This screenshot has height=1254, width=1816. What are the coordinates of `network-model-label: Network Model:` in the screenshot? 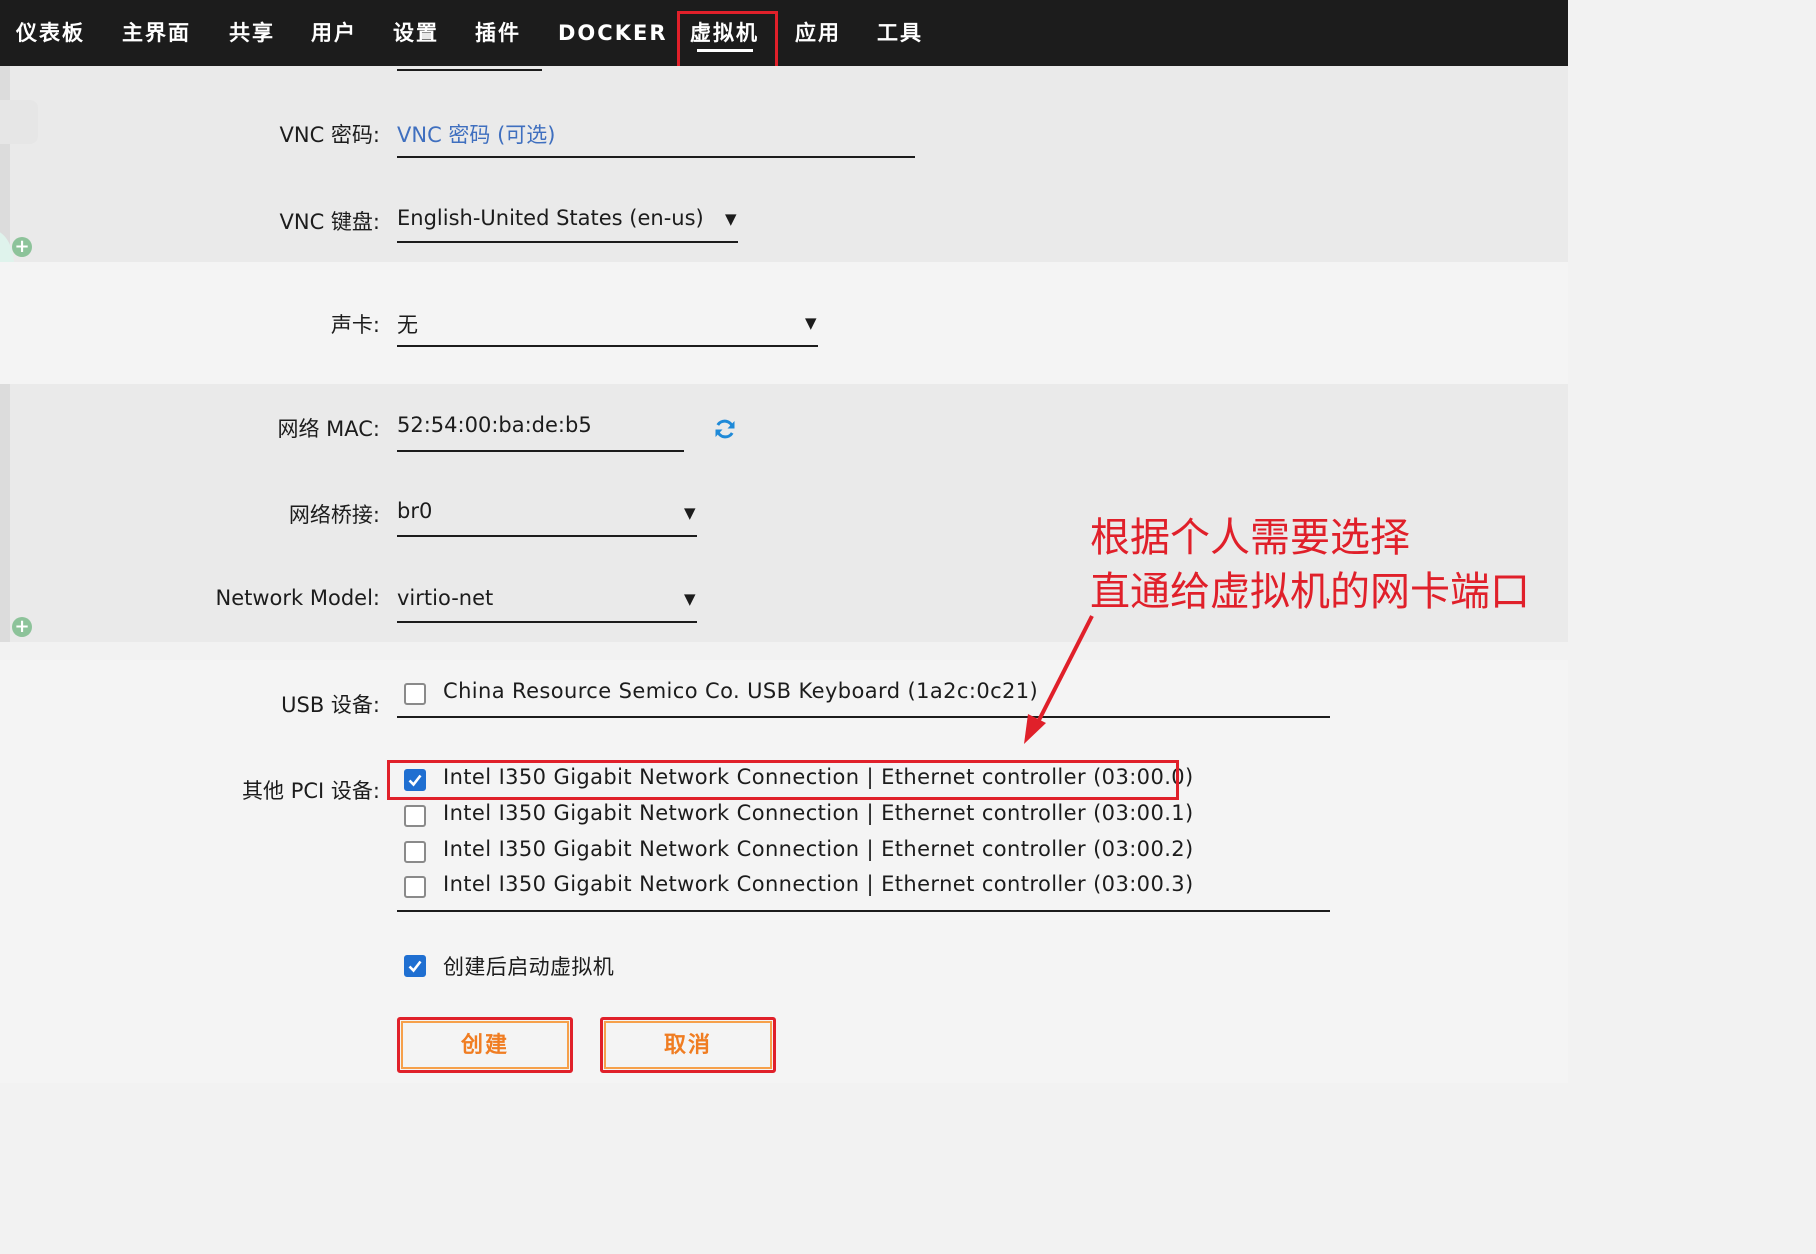 It's located at (297, 598).